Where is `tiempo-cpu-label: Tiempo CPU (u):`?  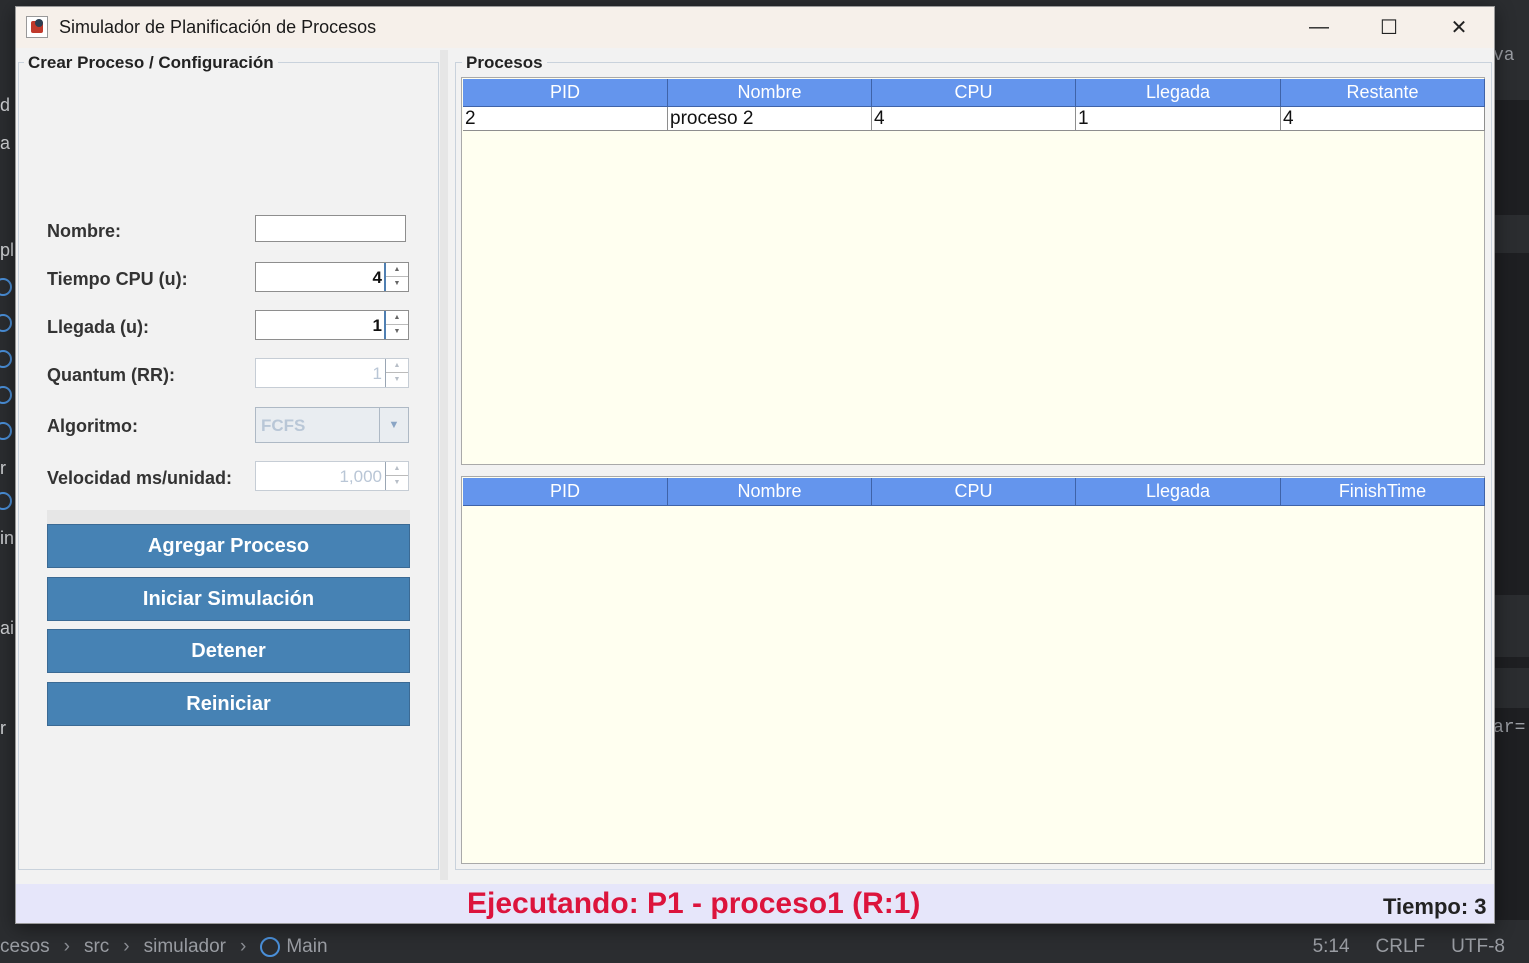
tiempo-cpu-label: Tiempo CPU (u): is located at coordinates (117, 279).